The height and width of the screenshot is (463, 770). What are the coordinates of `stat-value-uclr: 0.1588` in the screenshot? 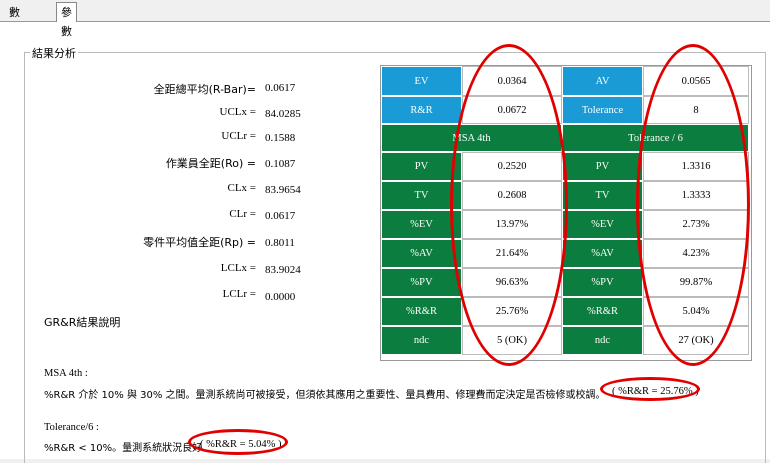 It's located at (280, 138).